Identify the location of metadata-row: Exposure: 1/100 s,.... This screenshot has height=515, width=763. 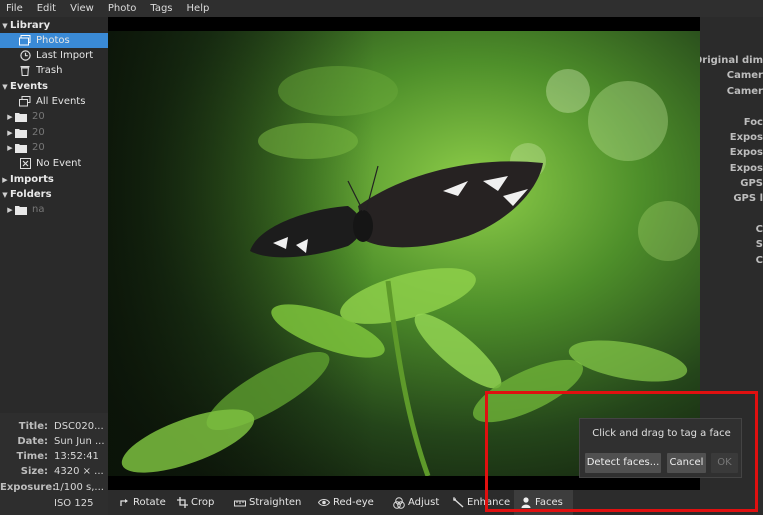
(54, 489).